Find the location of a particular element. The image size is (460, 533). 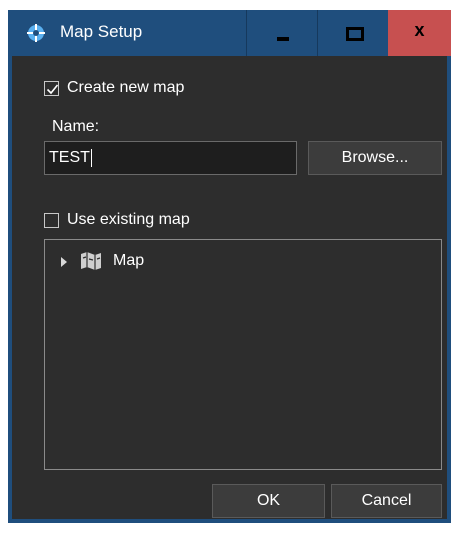

expand-arrow-icon is located at coordinates (64, 262).